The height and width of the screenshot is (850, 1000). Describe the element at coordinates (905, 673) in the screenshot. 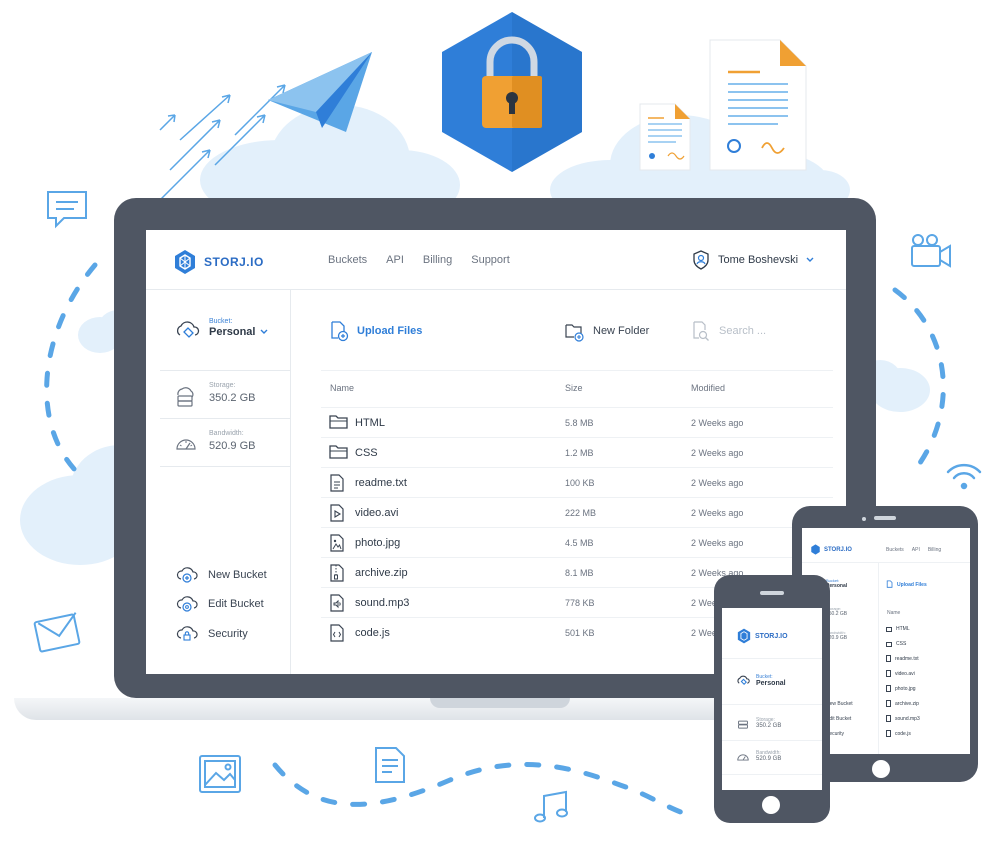

I see `tablet-file-name: video.avi` at that location.